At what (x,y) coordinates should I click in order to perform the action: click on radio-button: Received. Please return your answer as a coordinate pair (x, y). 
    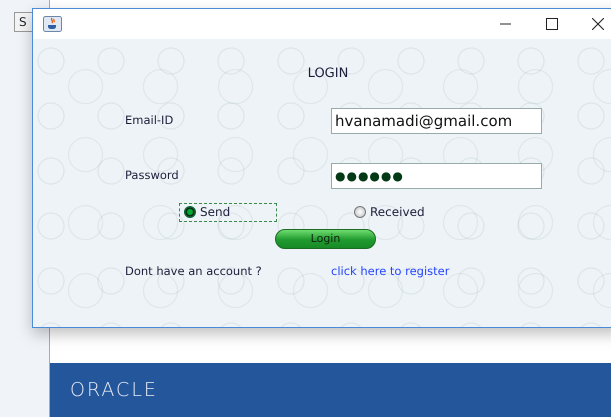
    Looking at the image, I should click on (389, 212).